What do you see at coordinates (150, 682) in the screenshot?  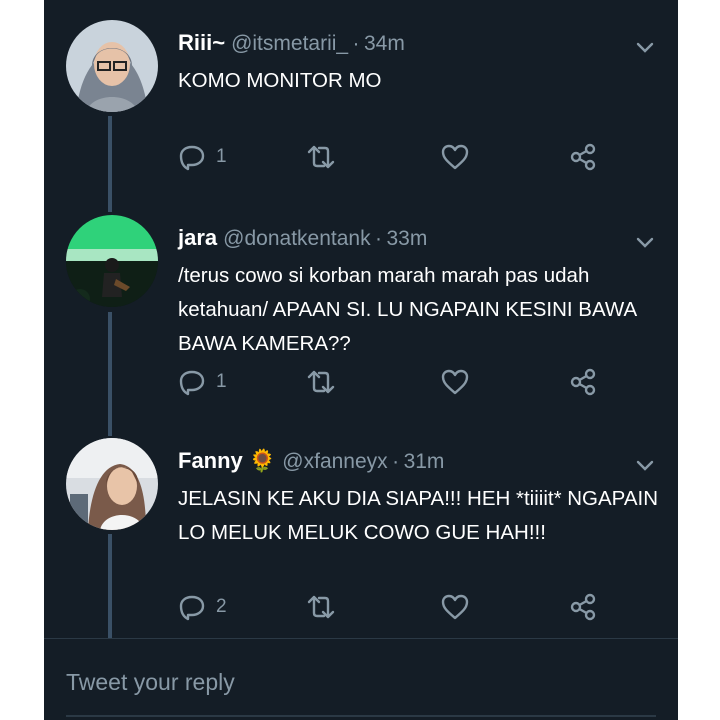 I see `reply-input: Tweet your reply` at bounding box center [150, 682].